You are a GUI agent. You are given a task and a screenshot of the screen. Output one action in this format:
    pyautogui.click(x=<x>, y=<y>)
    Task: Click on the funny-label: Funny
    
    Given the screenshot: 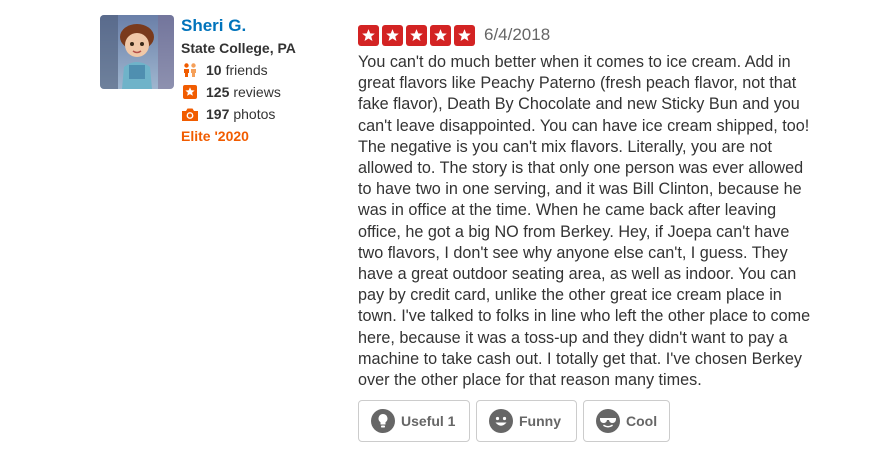 What is the action you would take?
    pyautogui.click(x=540, y=421)
    